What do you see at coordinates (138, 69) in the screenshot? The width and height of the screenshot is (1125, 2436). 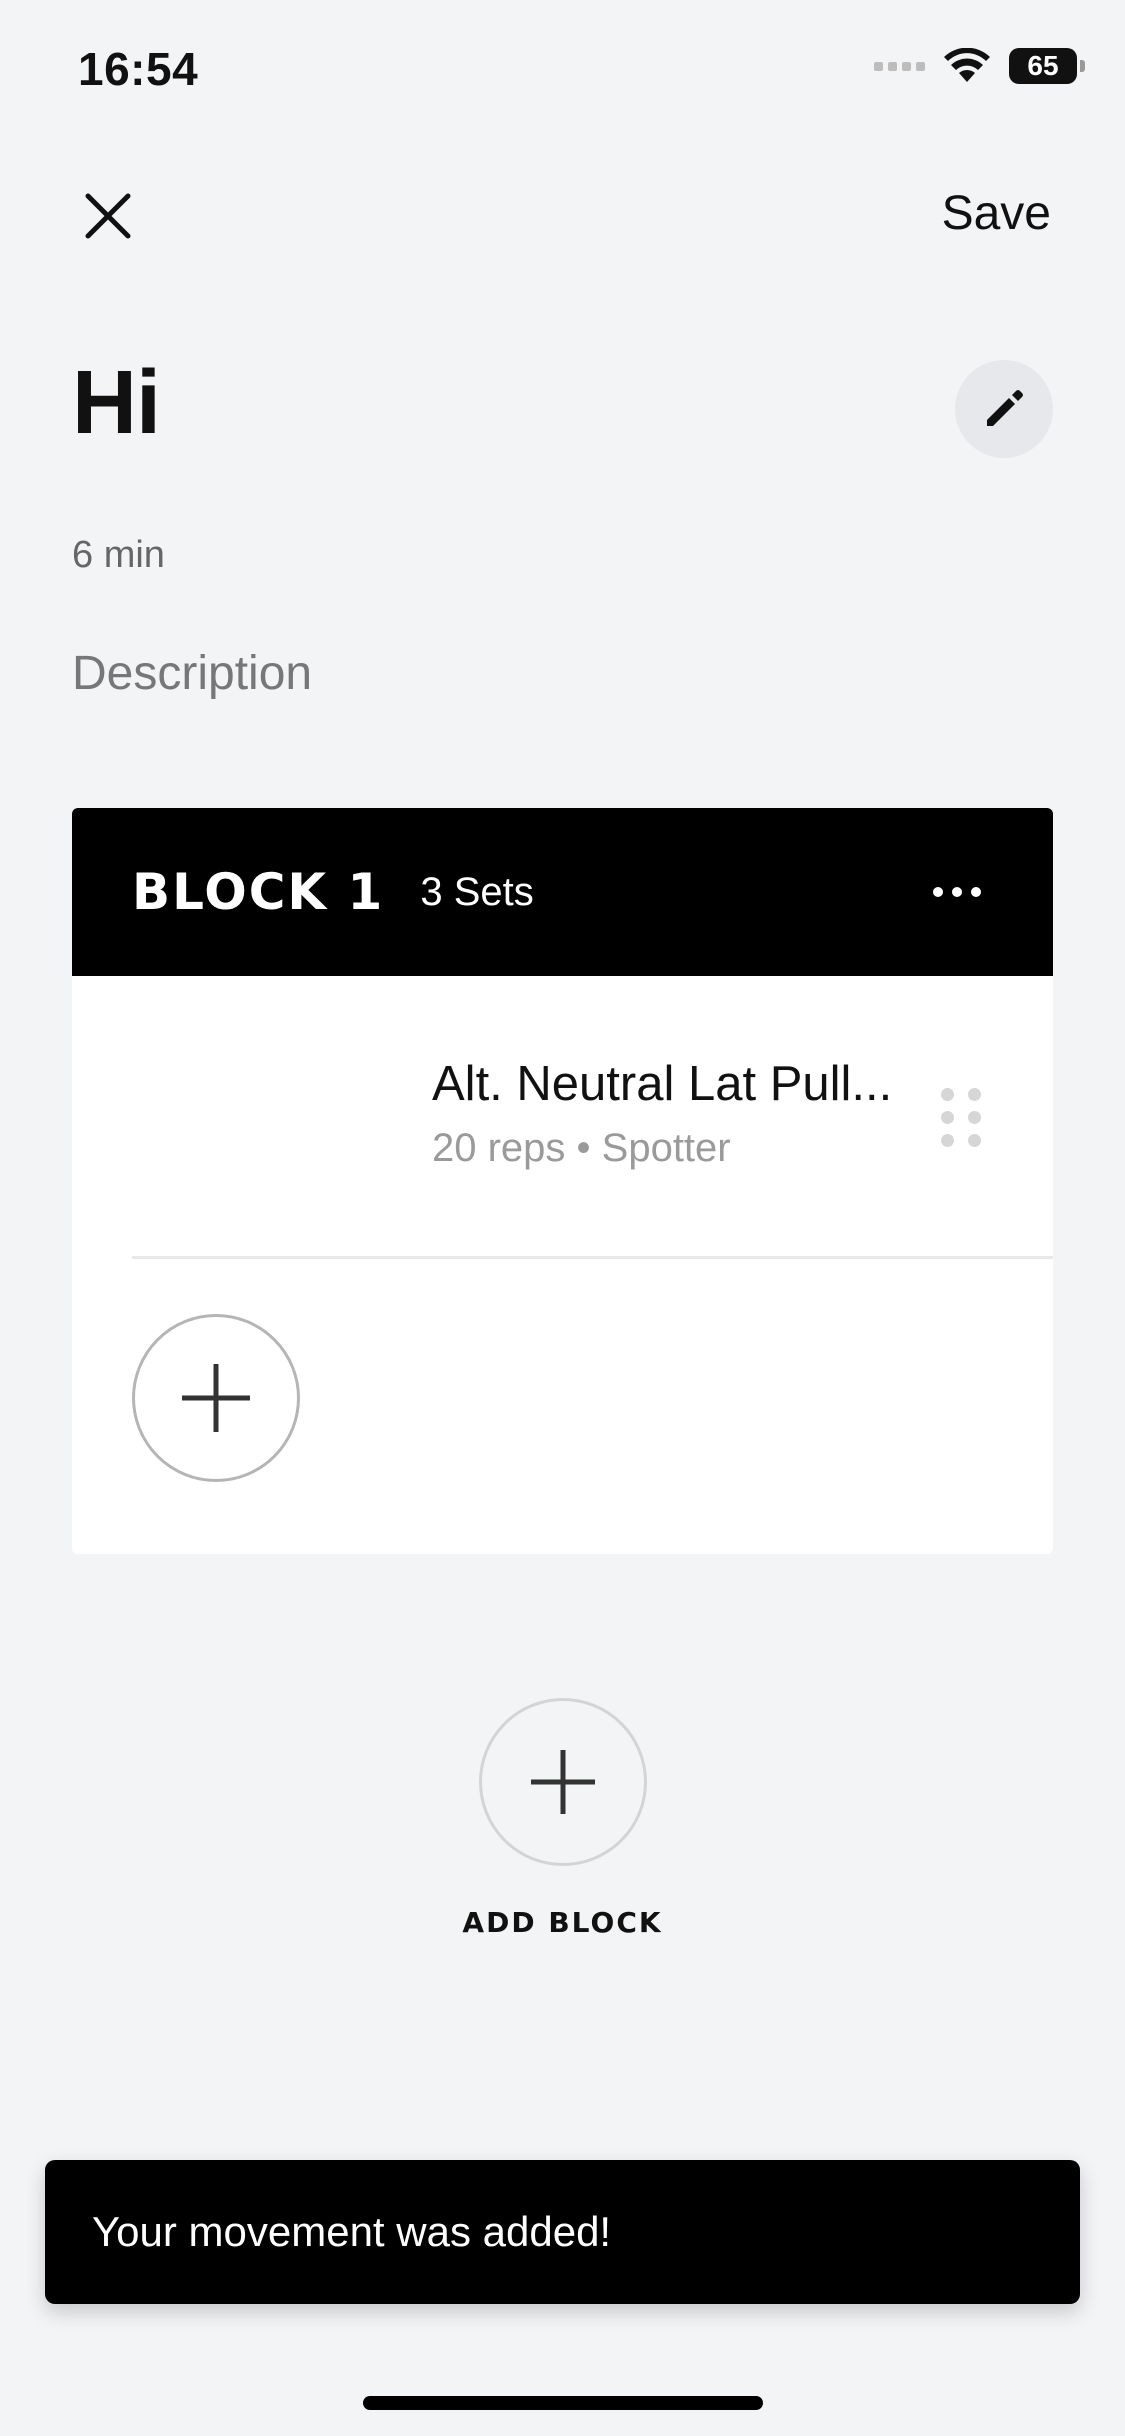 I see `status-time: 16:54` at bounding box center [138, 69].